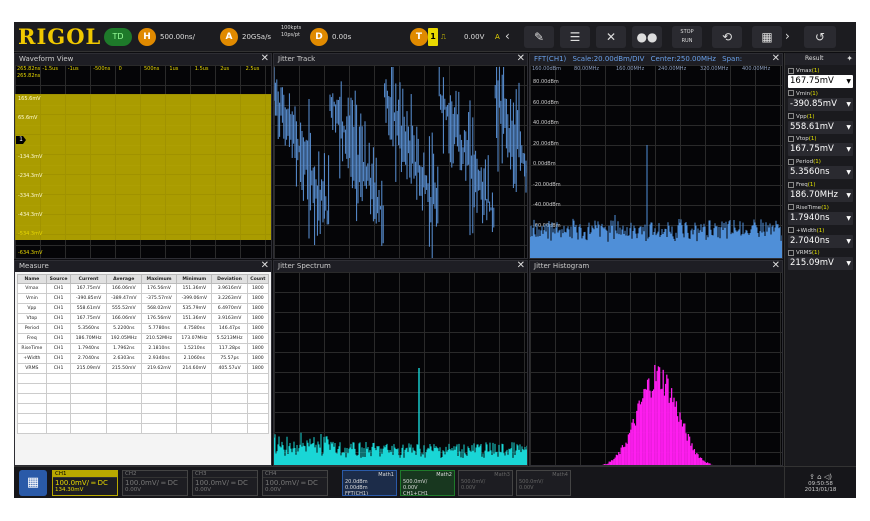 Image resolution: width=870 pixels, height=521 pixels. What do you see at coordinates (33, 483) in the screenshot?
I see `home-icon: ▦` at bounding box center [33, 483].